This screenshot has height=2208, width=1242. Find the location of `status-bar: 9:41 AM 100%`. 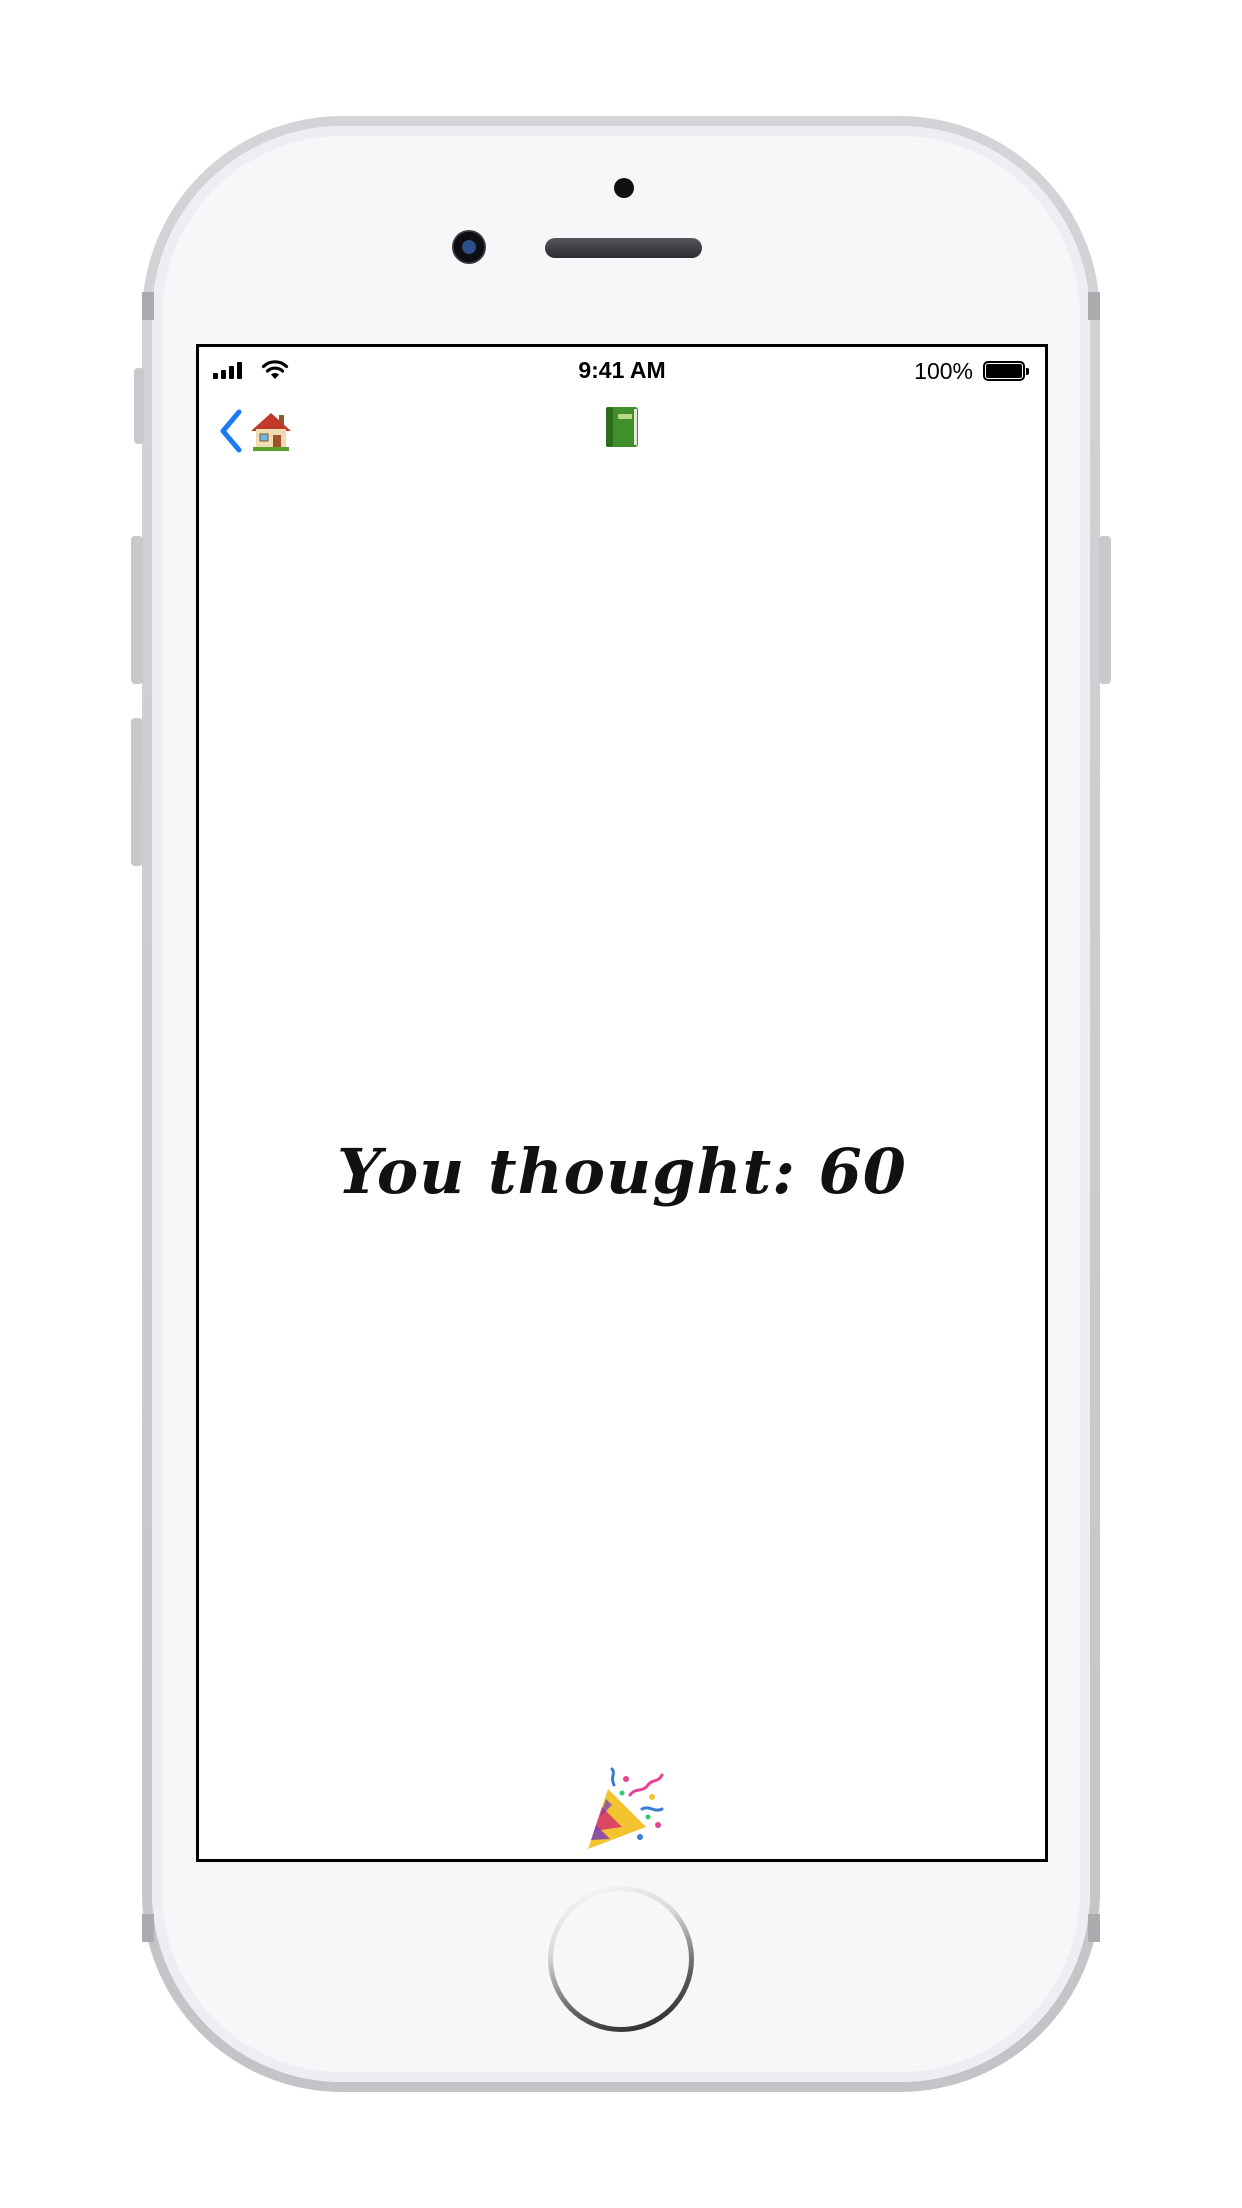

status-bar: 9:41 AM 100% is located at coordinates (622, 368).